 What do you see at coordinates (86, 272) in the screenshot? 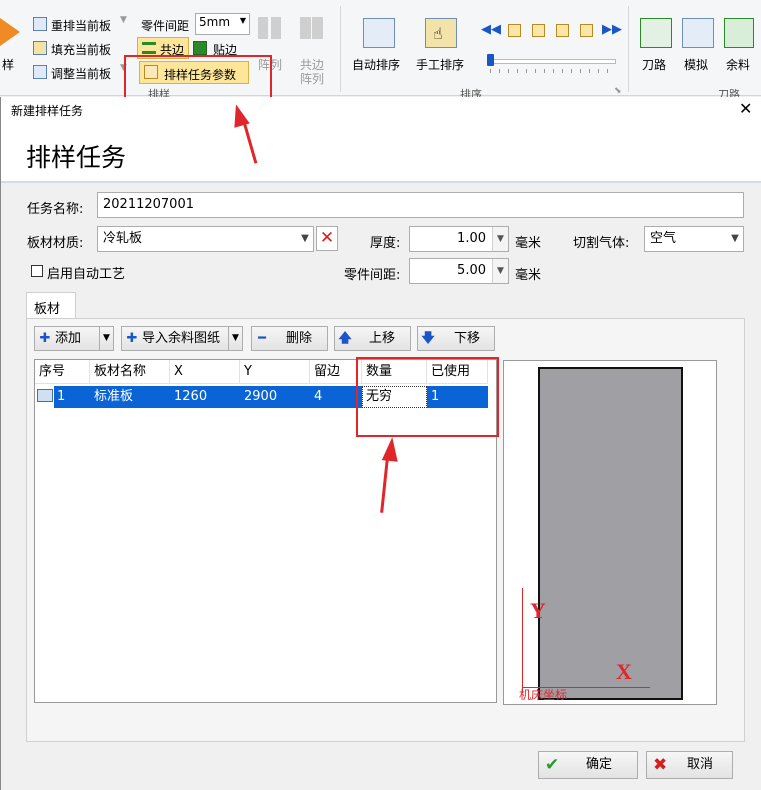
I see `auto-process-label: 启用自动工艺` at bounding box center [86, 272].